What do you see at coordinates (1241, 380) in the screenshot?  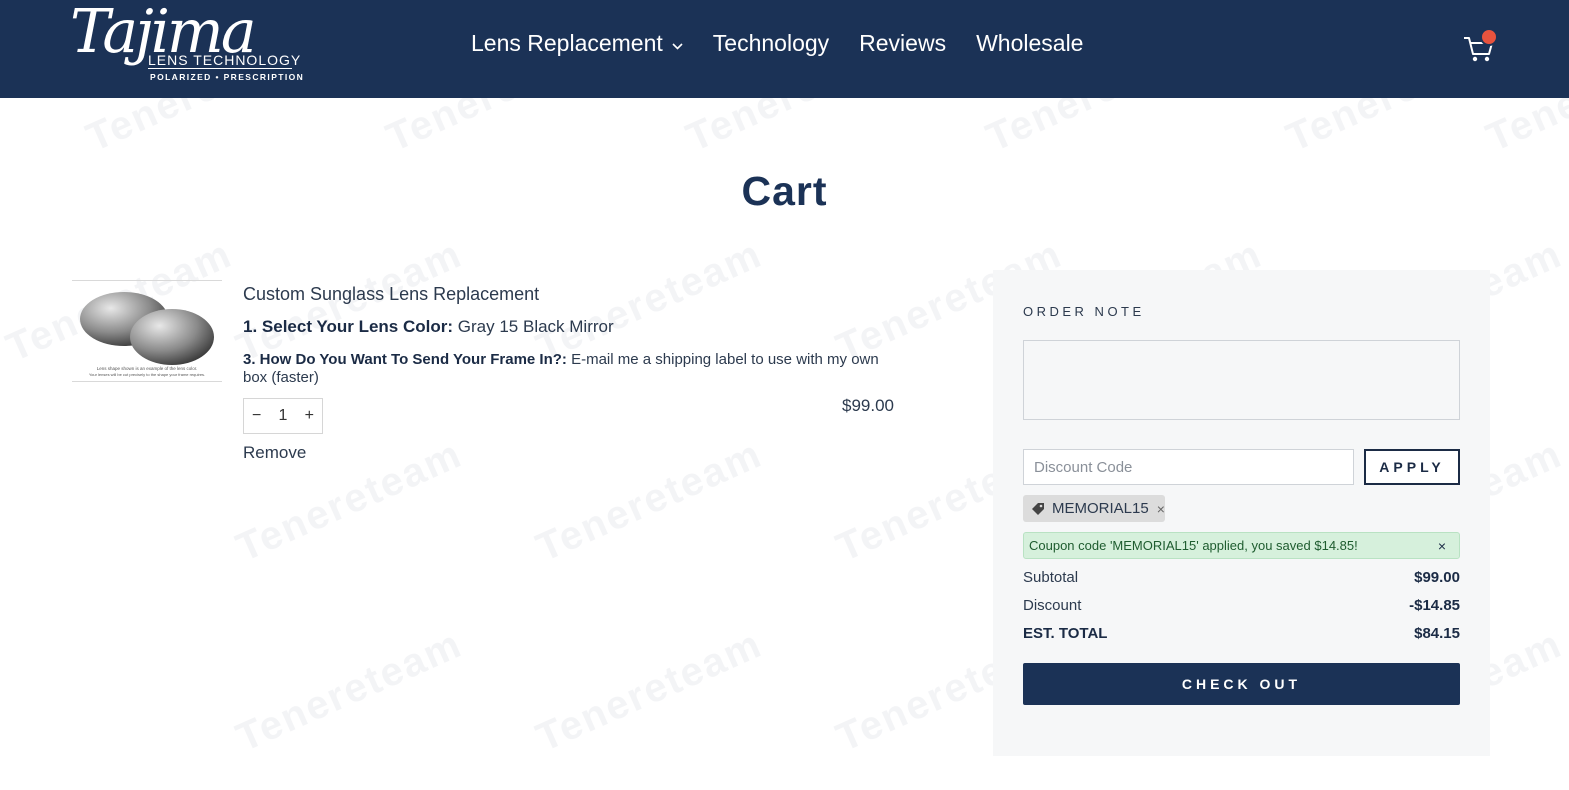 I see `order-note-field` at bounding box center [1241, 380].